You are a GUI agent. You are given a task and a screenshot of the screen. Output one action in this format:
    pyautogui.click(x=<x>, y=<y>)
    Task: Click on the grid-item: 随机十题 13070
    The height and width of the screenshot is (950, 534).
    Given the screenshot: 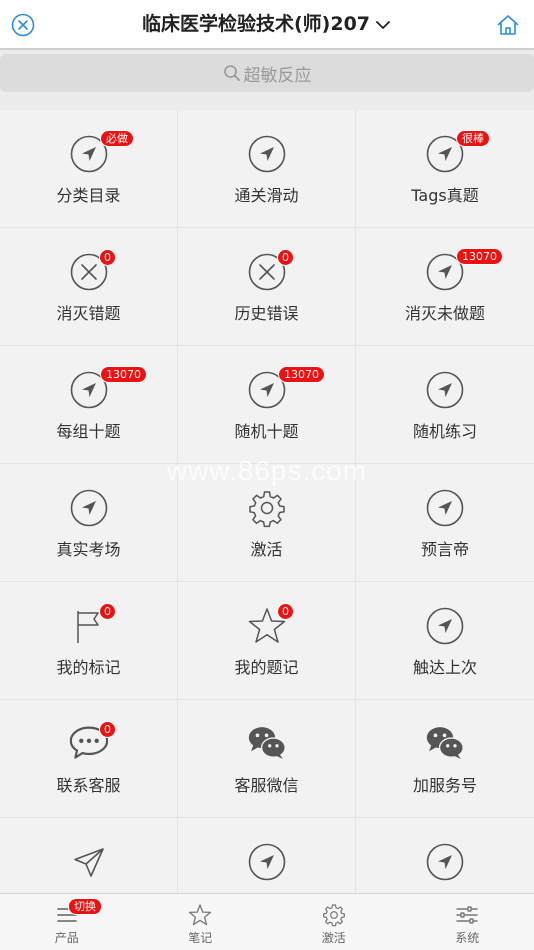 What is the action you would take?
    pyautogui.click(x=267, y=405)
    